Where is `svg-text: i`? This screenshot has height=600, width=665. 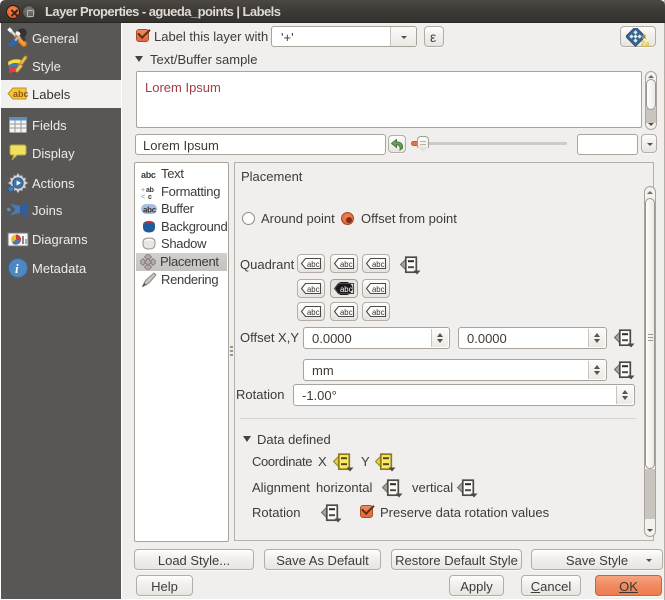 svg-text: i is located at coordinates (17, 268).